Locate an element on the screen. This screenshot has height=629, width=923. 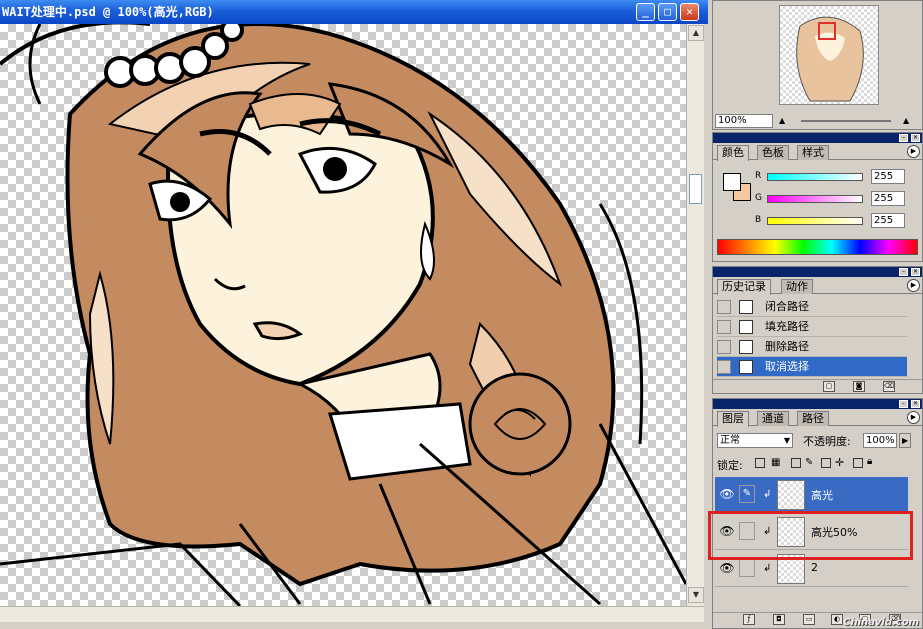
history-panel-header: – ✕ is located at coordinates (817, 272).